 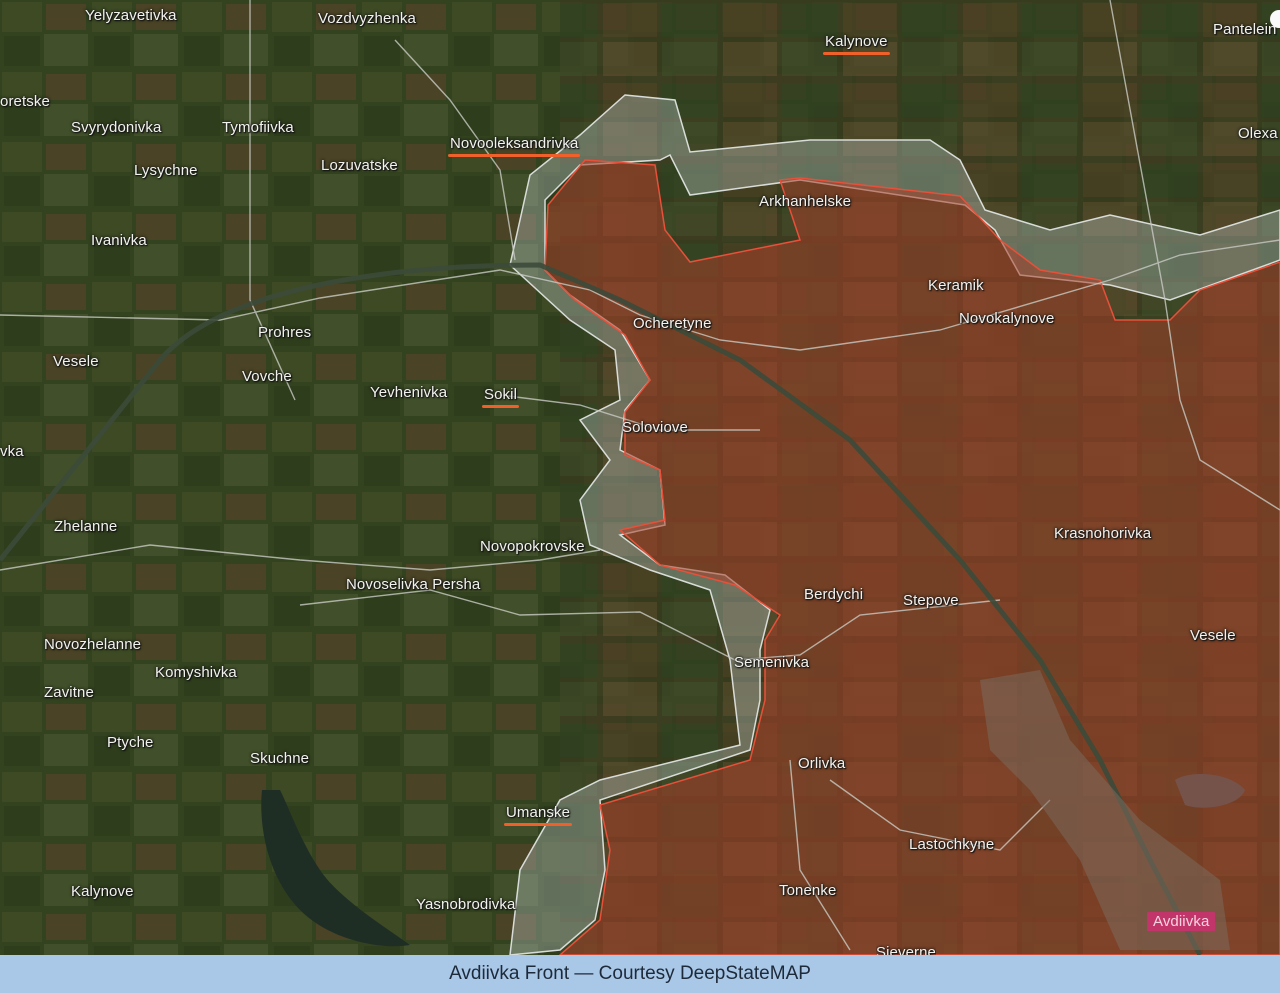 I want to click on place-sieverne: Sieverne, so click(x=906, y=949).